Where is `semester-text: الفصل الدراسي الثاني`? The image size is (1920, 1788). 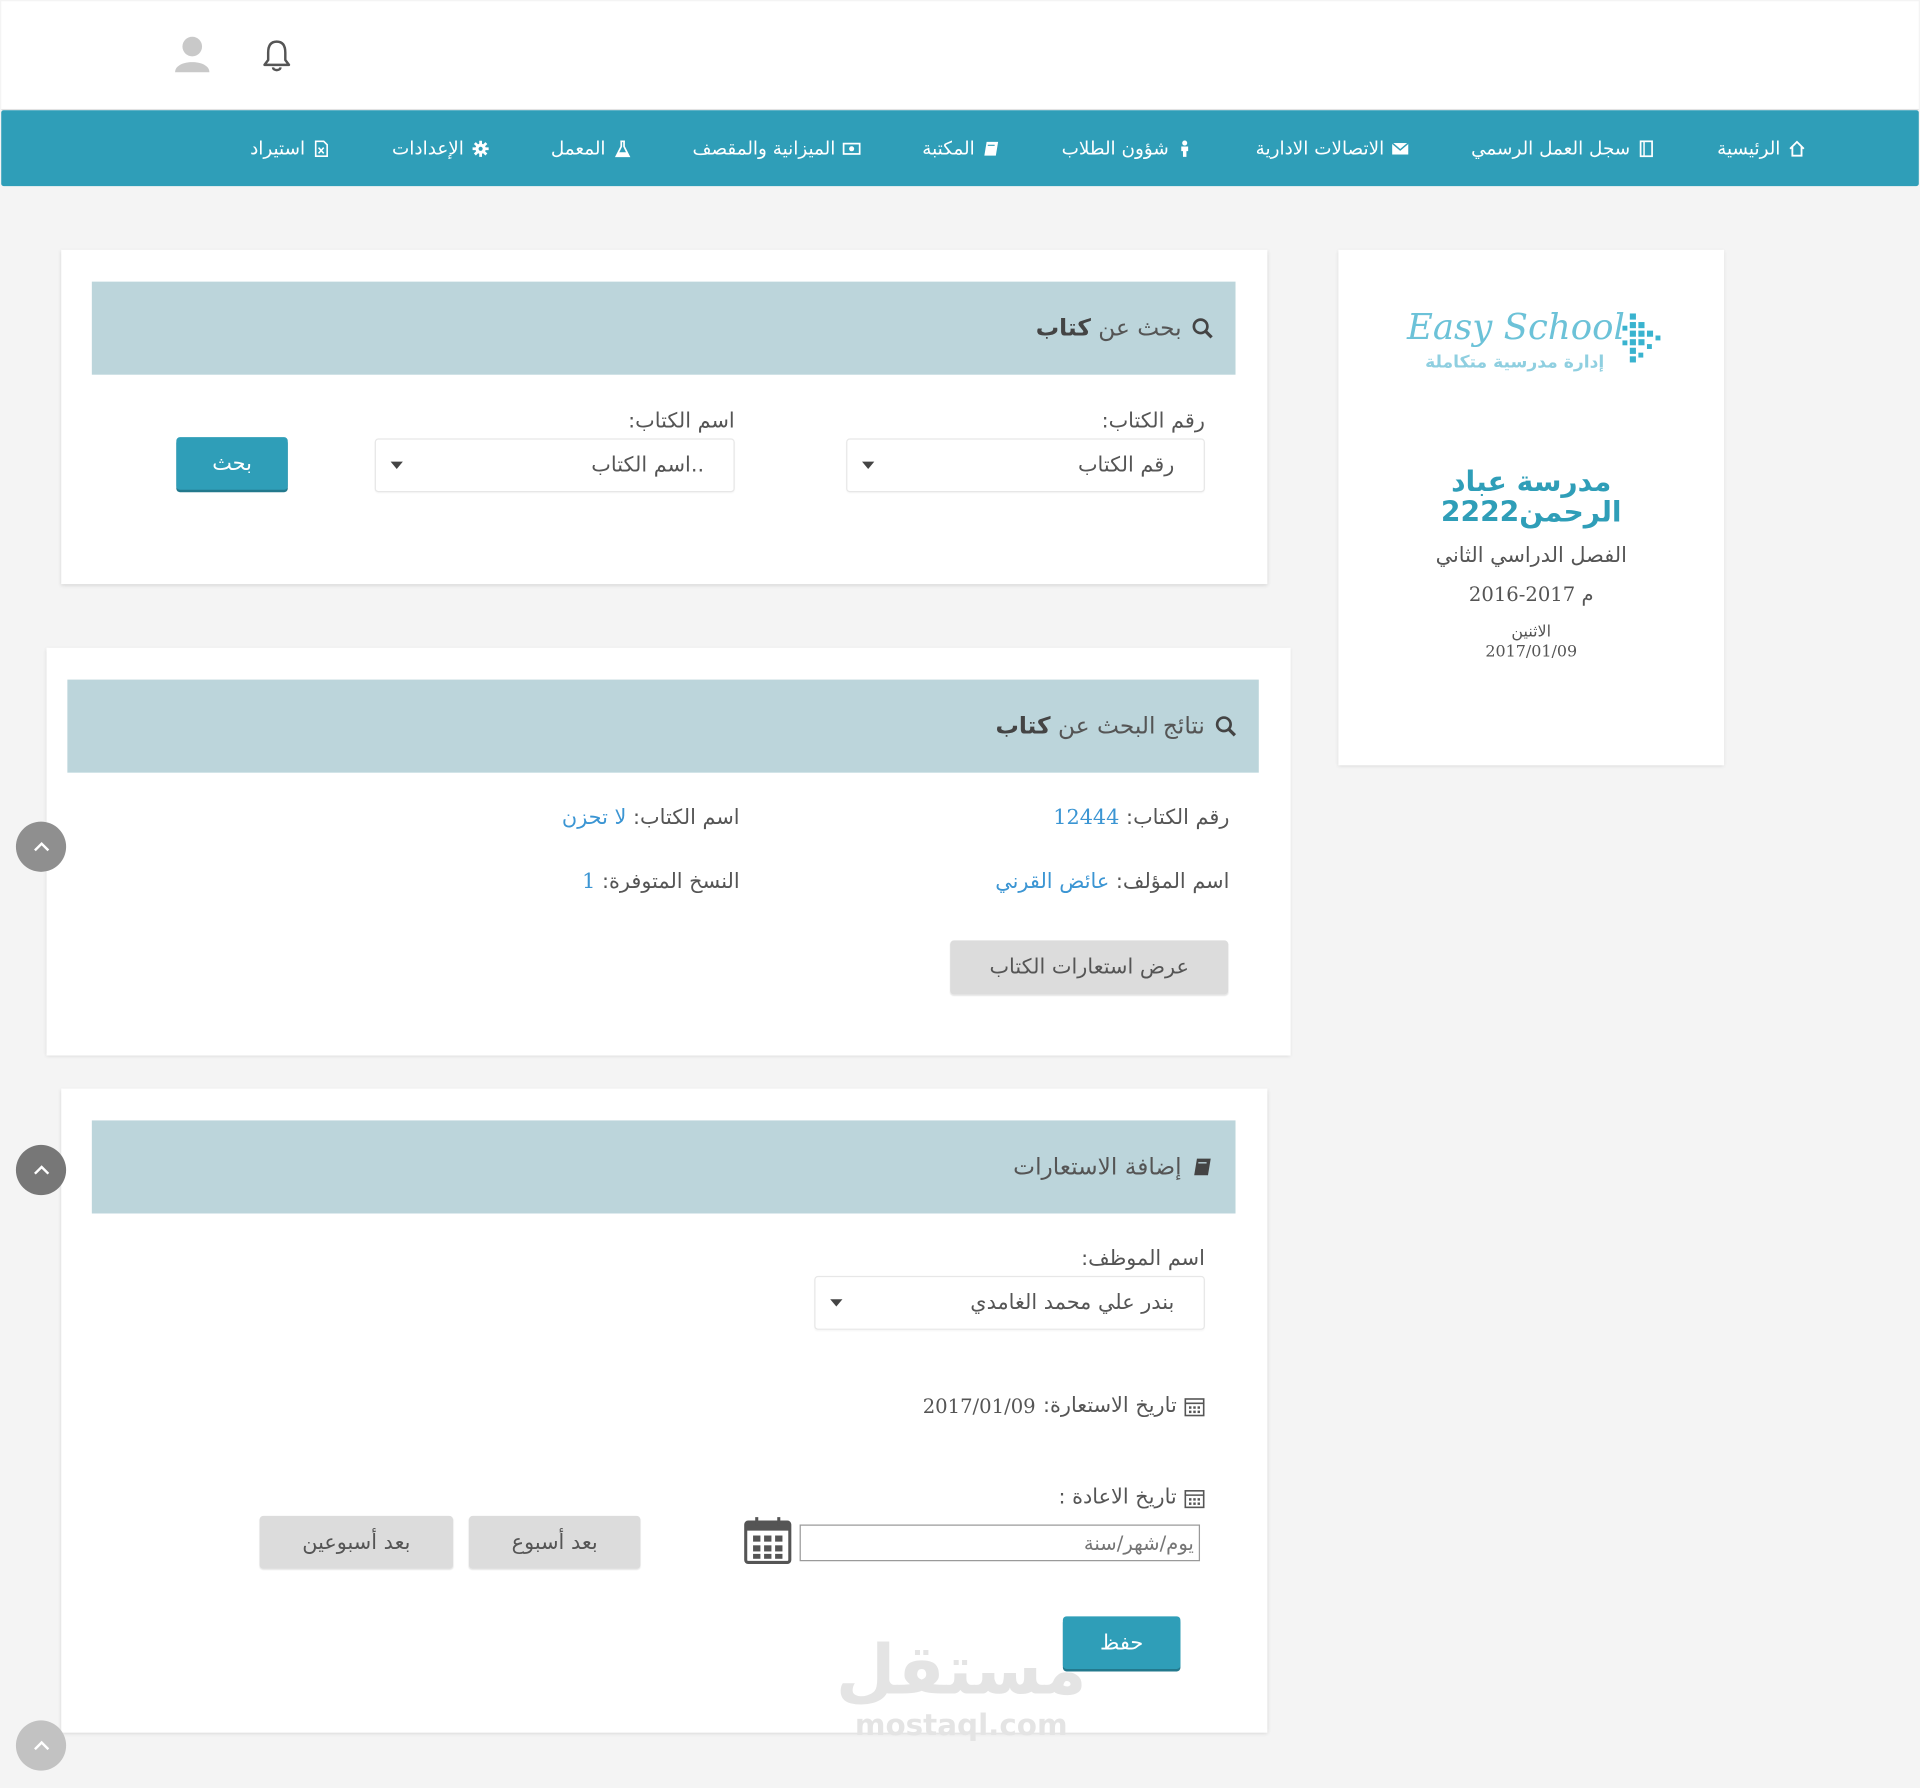 semester-text: الفصل الدراسي الثاني is located at coordinates (1531, 556).